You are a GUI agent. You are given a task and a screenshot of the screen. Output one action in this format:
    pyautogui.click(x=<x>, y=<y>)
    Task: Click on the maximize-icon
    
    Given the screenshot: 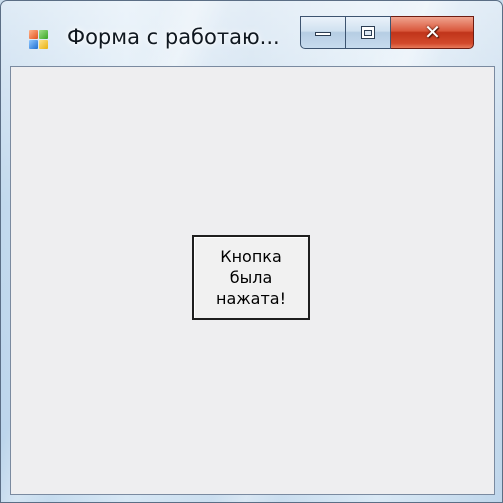 What is the action you would take?
    pyautogui.click(x=368, y=32)
    